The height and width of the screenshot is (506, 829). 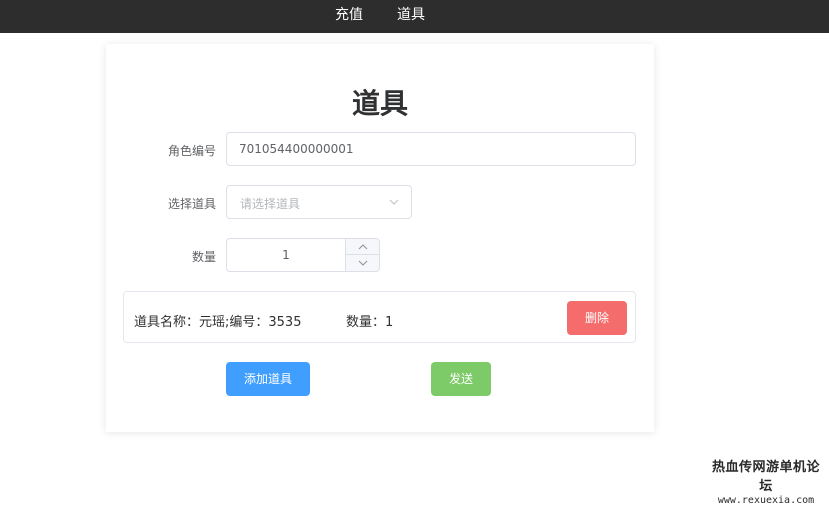 What do you see at coordinates (286, 255) in the screenshot?
I see `quantity-input` at bounding box center [286, 255].